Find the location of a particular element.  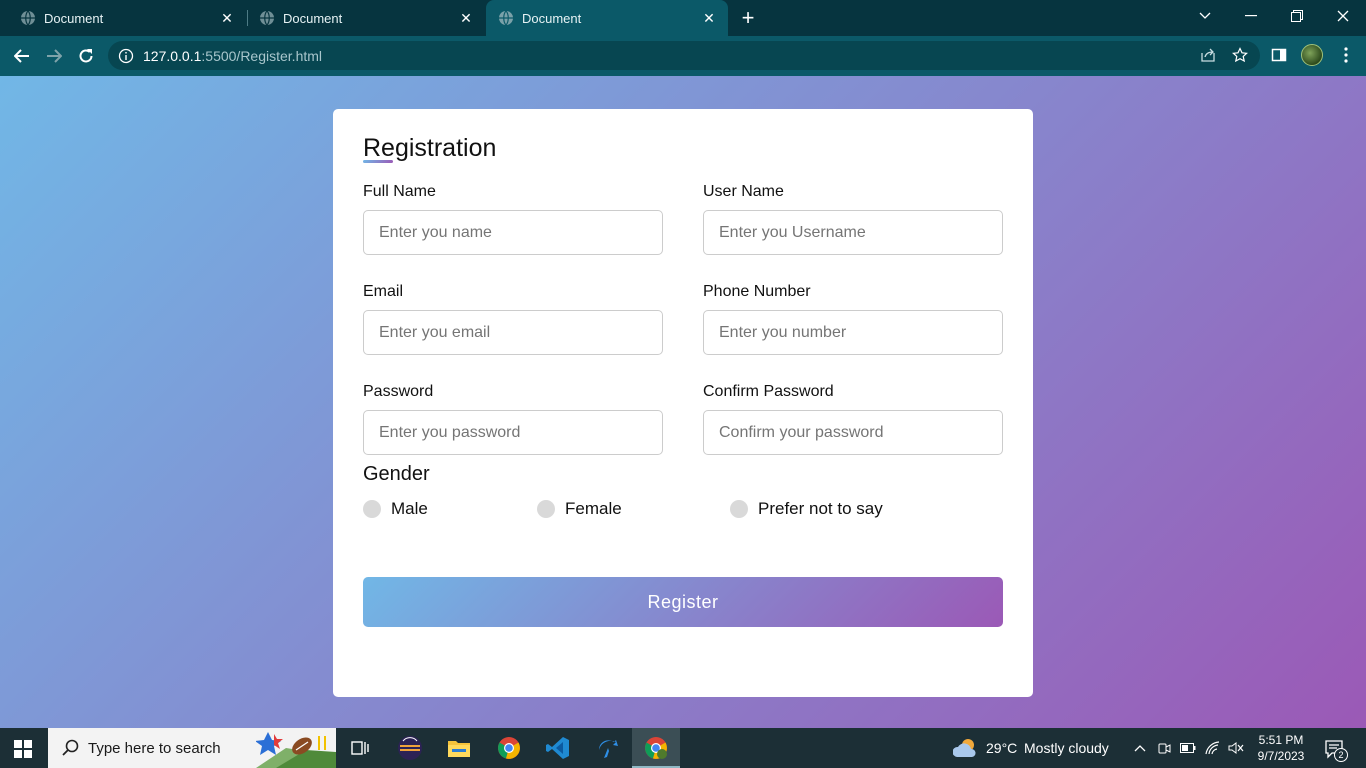

page-title: Registration is located at coordinates (430, 148).